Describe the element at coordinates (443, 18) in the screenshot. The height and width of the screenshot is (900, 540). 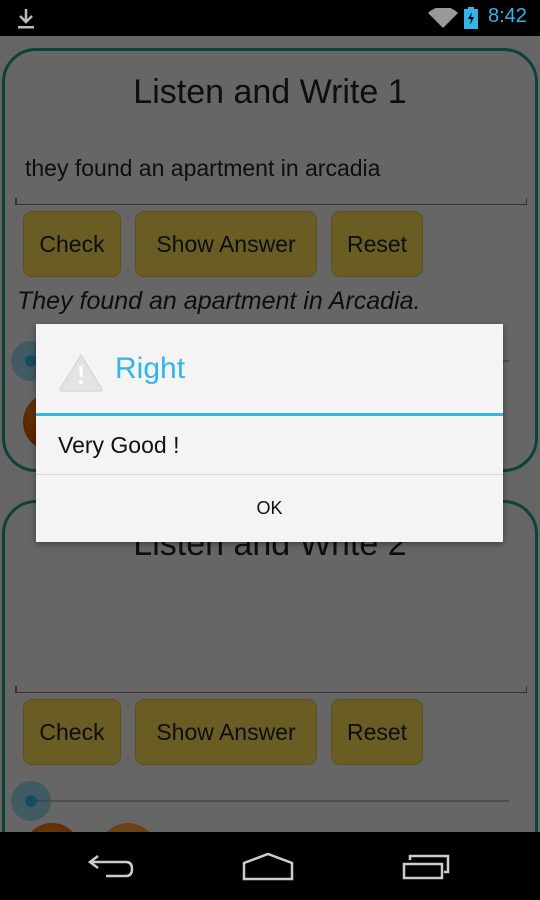
I see `wifi-icon` at that location.